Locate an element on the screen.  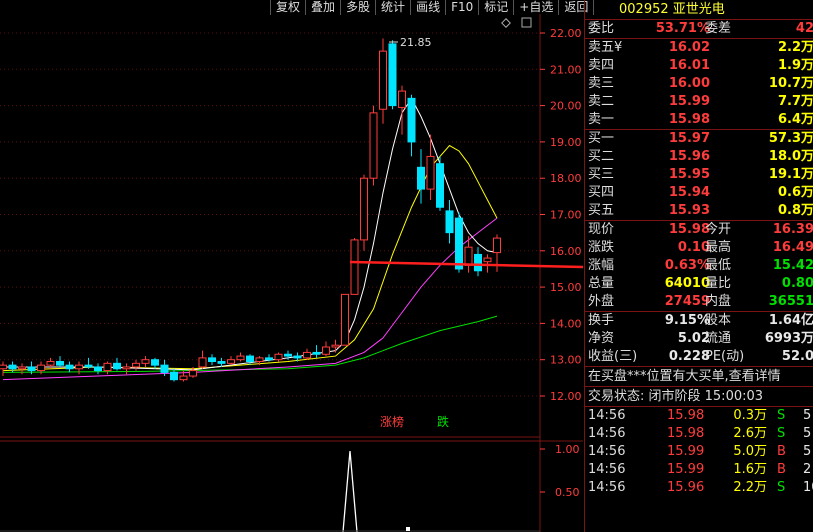
vol-label-2: 0.50 is located at coordinates (567, 492).